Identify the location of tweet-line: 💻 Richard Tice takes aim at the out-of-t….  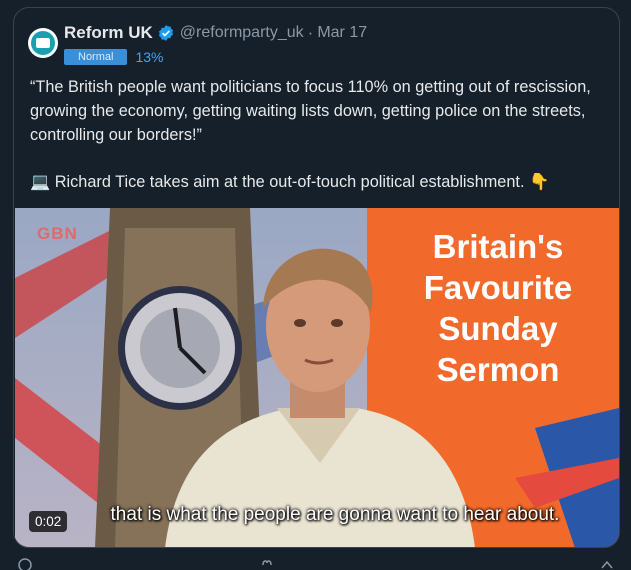
(290, 182).